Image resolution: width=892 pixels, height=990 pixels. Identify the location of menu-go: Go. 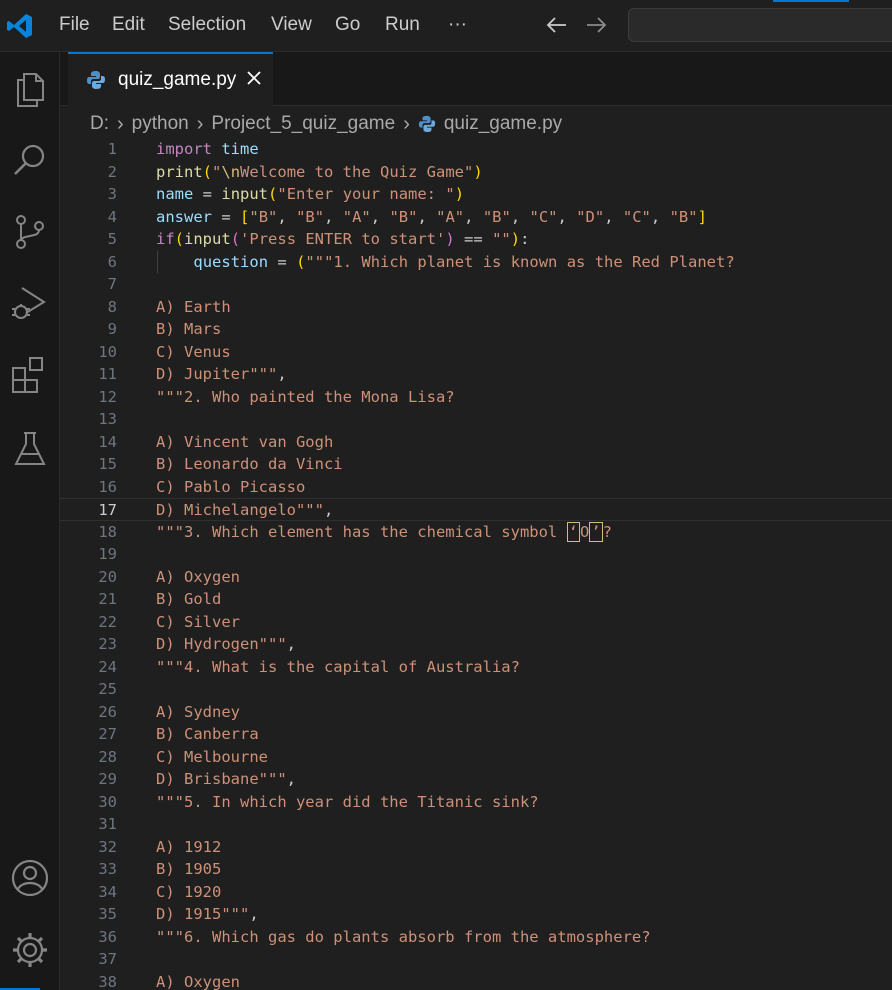
(347, 25).